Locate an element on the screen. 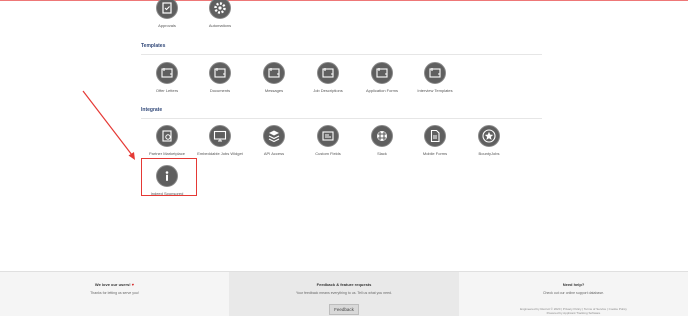 Image resolution: width=688 pixels, height=316 pixels. top-border is located at coordinates (344, 0).